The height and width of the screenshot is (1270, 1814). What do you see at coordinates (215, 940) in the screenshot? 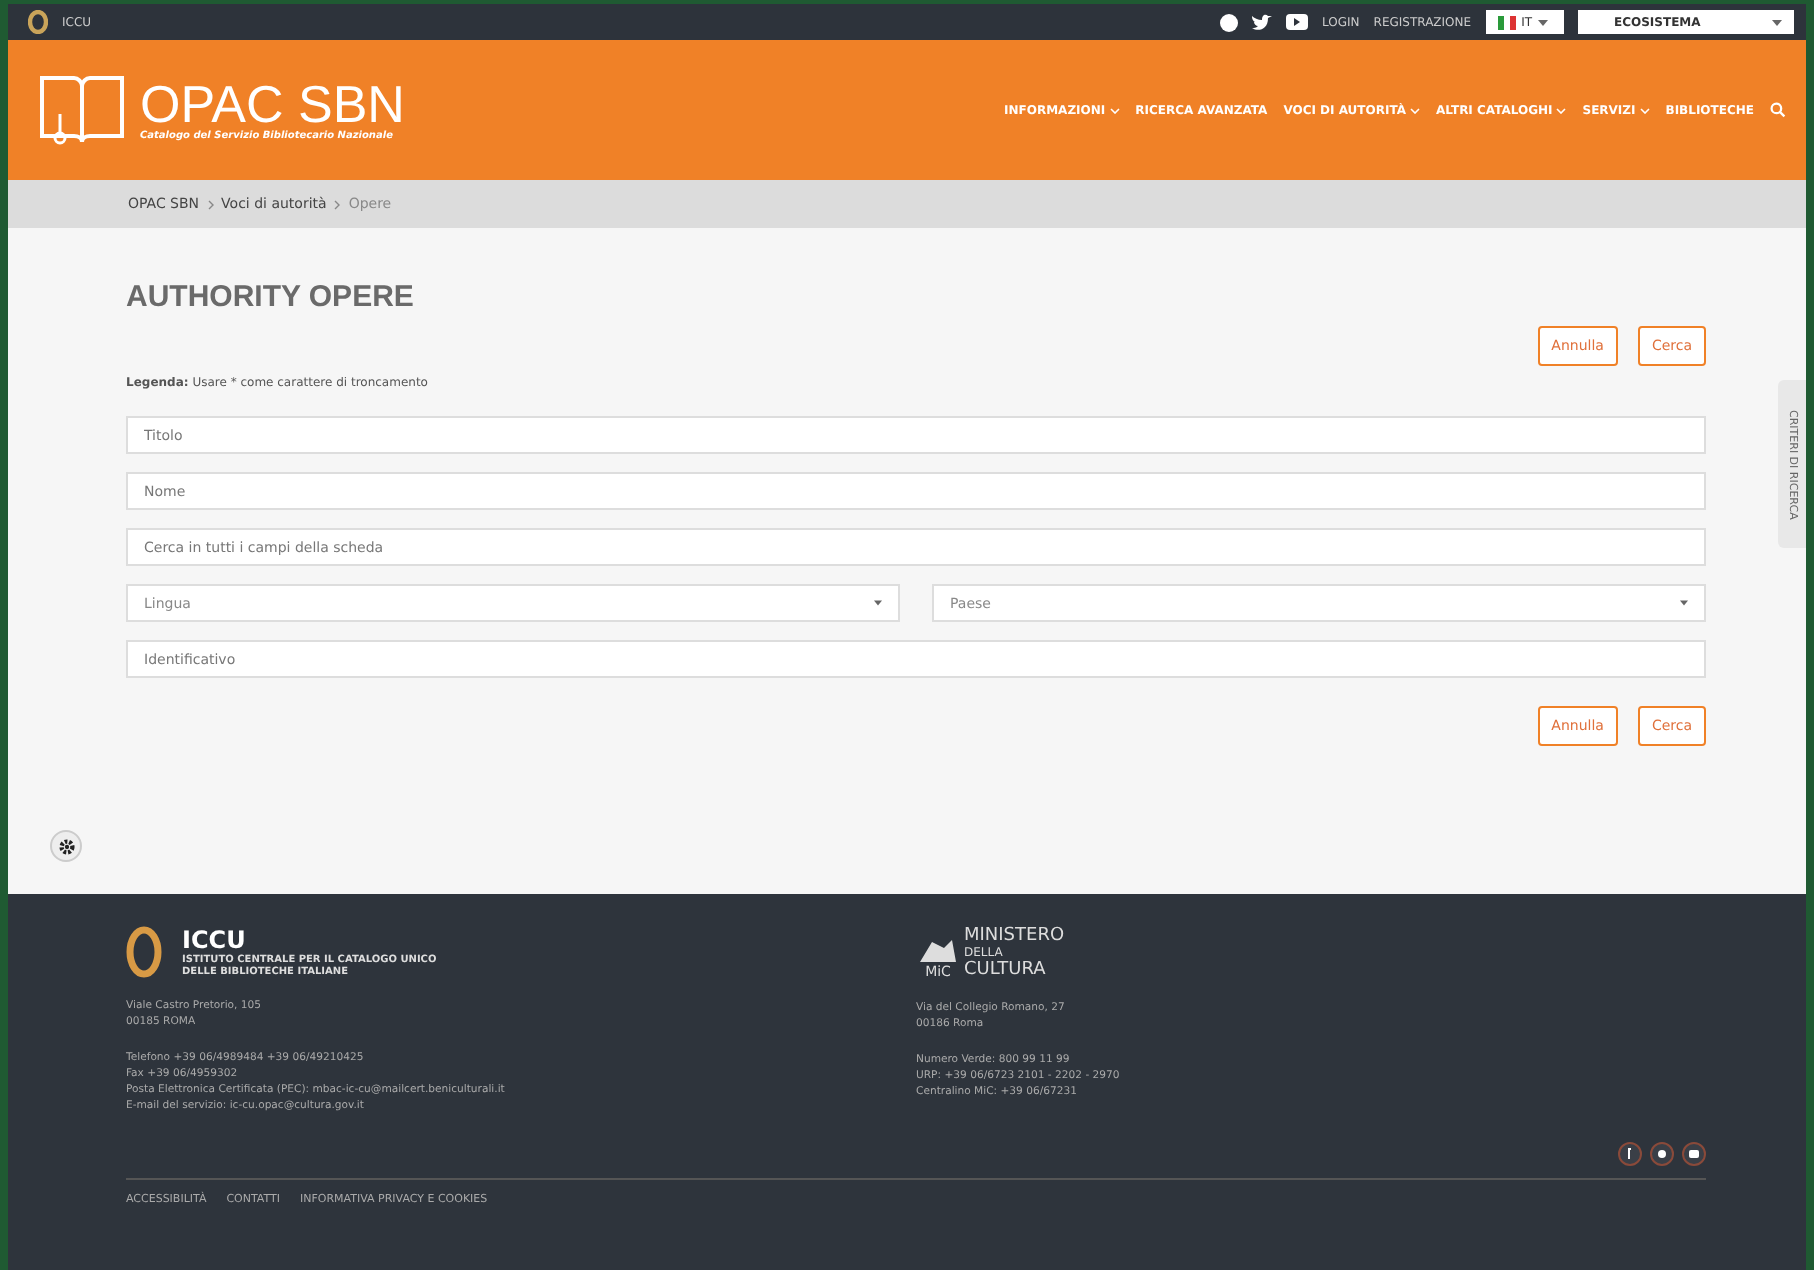
I see `iccu-name: ICCU` at bounding box center [215, 940].